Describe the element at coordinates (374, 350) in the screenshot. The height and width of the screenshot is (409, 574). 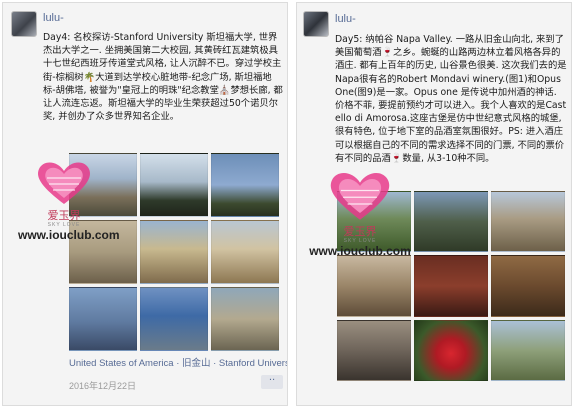
I see `photo-cellar` at that location.